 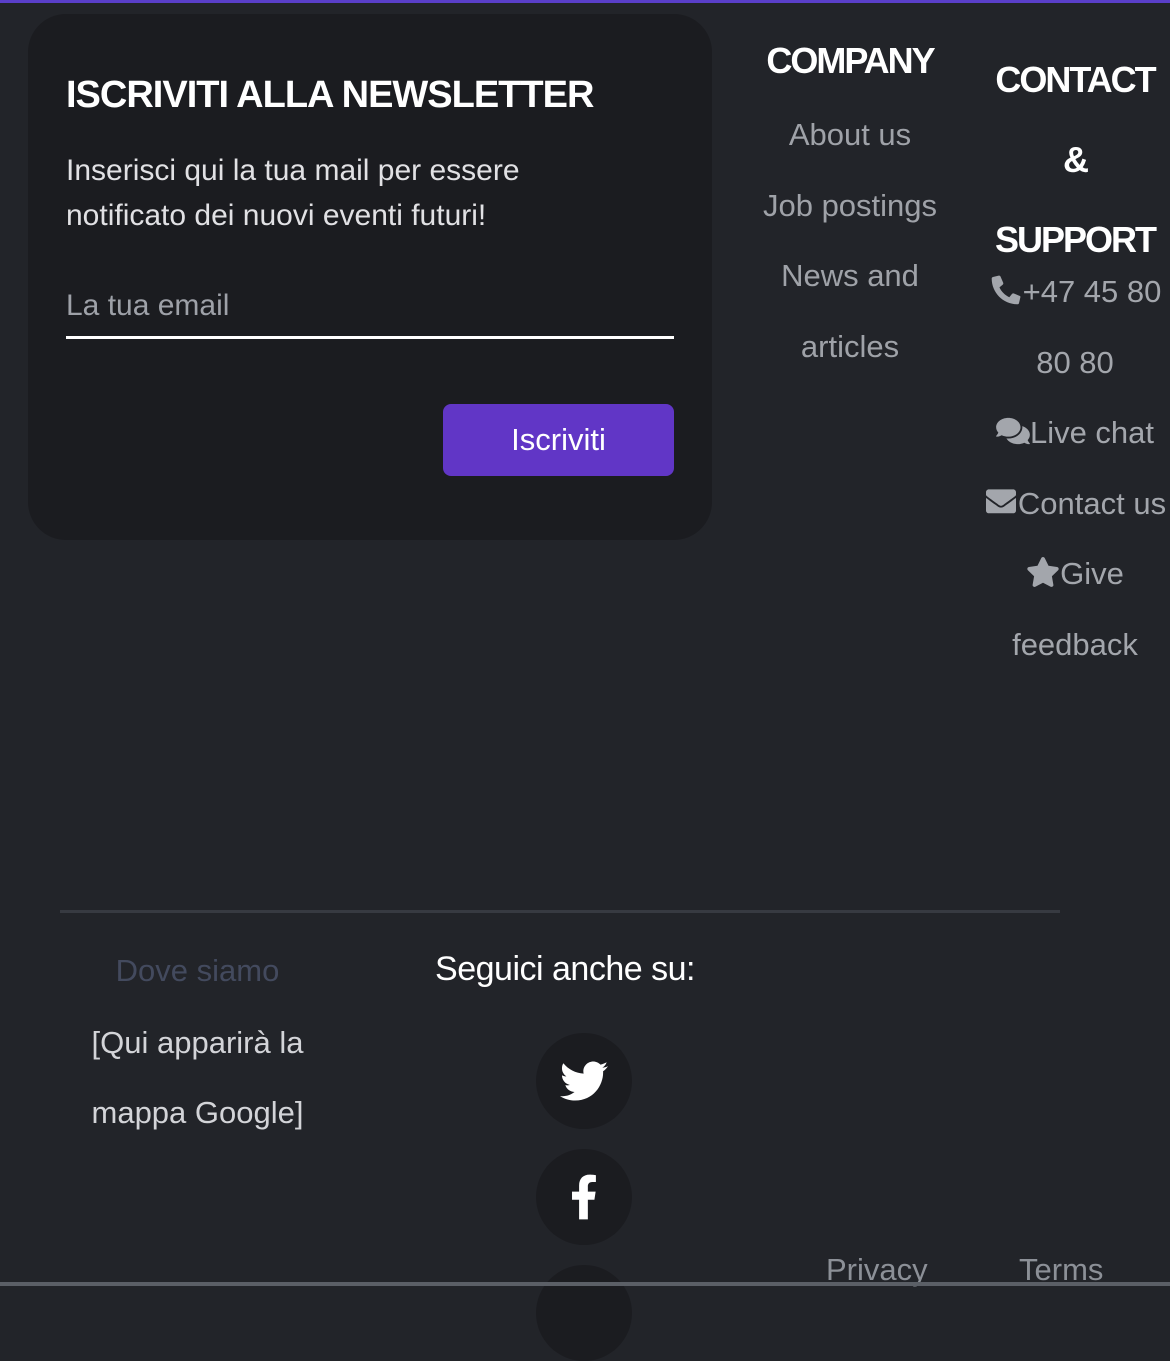 I want to click on bottom-edge, so click(x=585, y=1284).